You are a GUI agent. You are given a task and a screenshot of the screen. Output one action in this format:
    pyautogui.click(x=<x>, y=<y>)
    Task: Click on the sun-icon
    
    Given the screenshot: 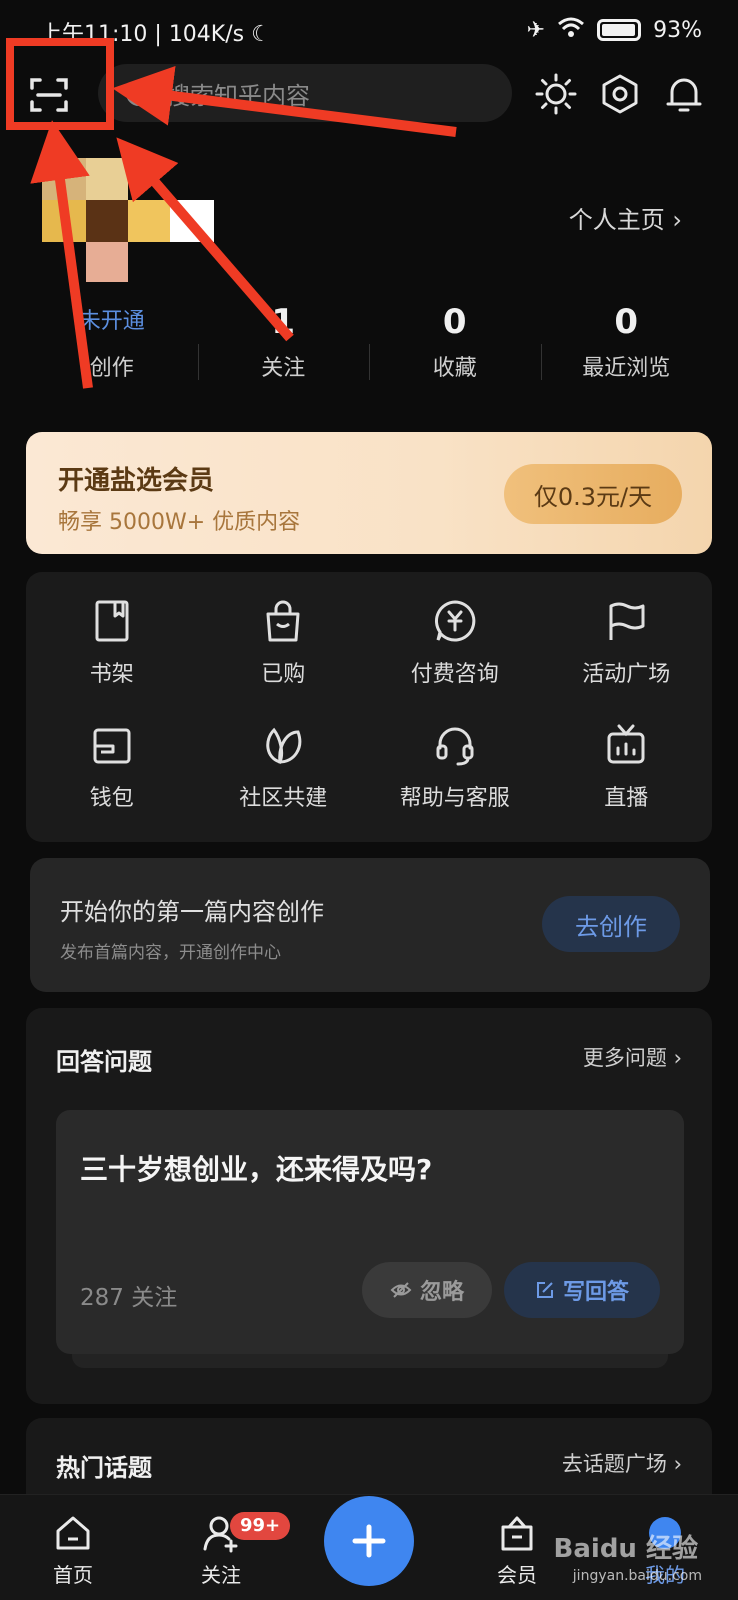 What is the action you would take?
    pyautogui.click(x=556, y=94)
    